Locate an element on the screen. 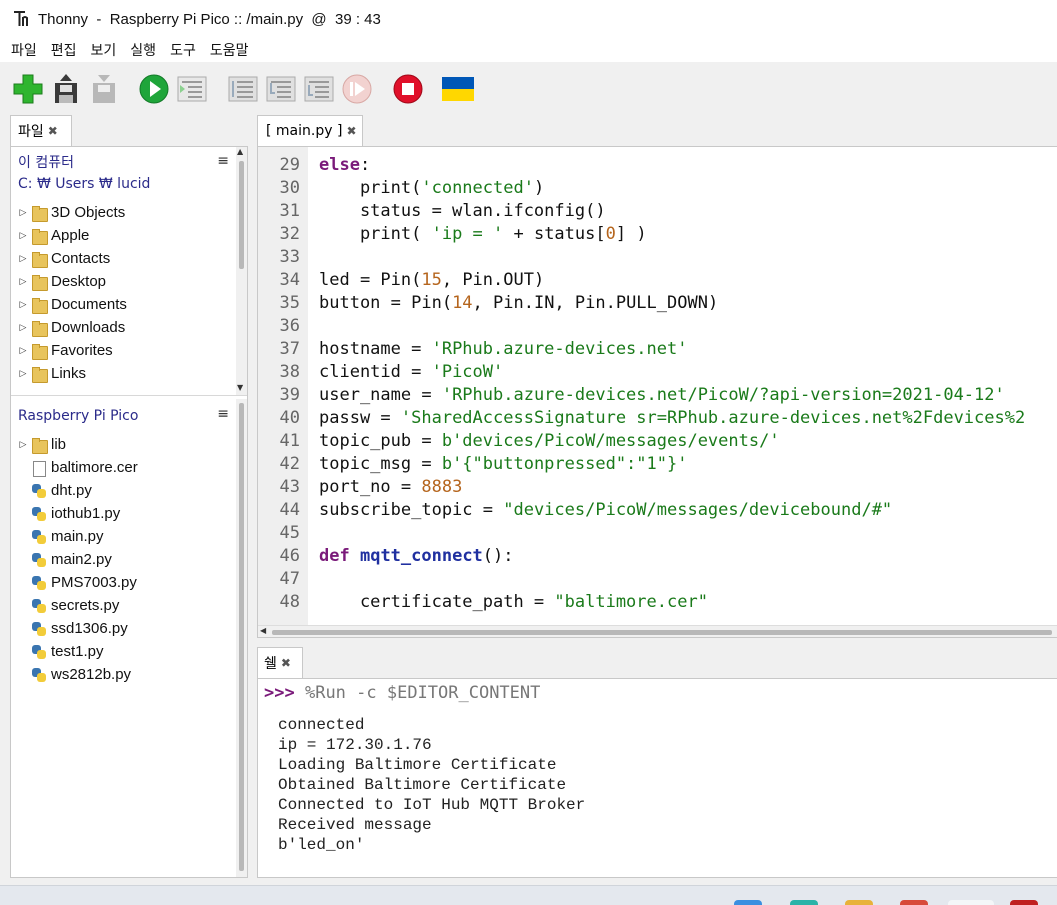 This screenshot has width=1057, height=905. tab-files: 파일 ✖ is located at coordinates (41, 130).